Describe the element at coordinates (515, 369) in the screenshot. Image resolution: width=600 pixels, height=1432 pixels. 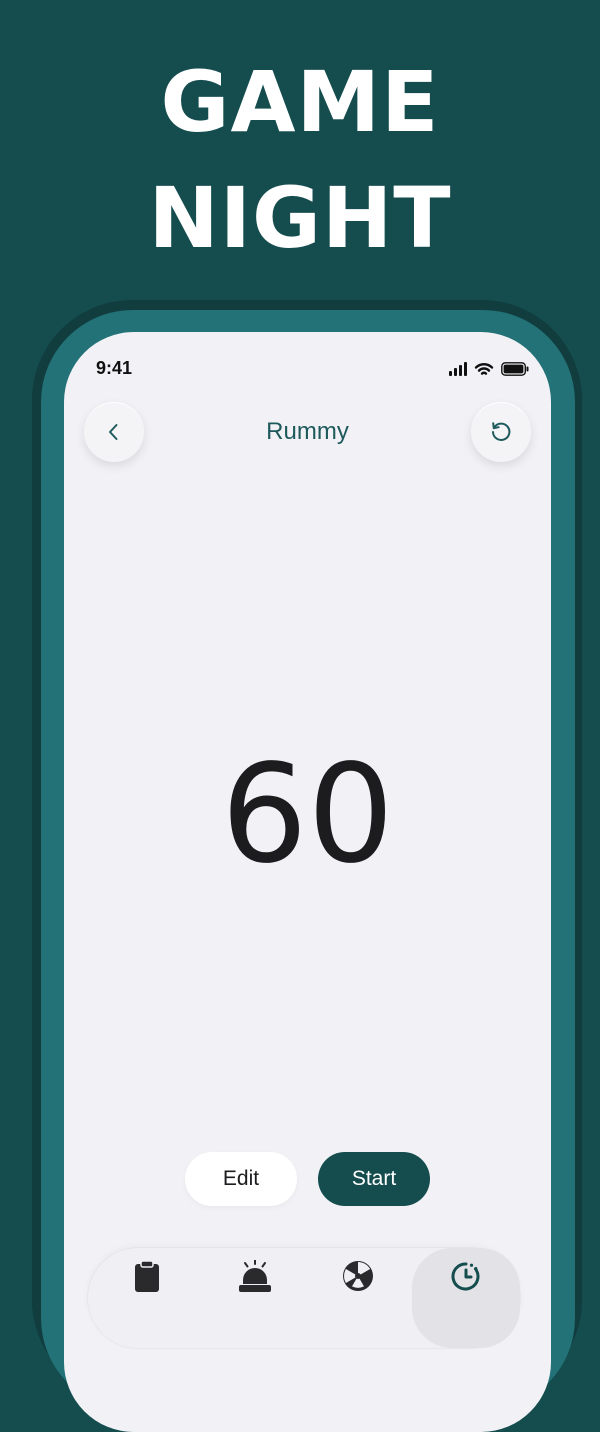
I see `battery-icon` at that location.